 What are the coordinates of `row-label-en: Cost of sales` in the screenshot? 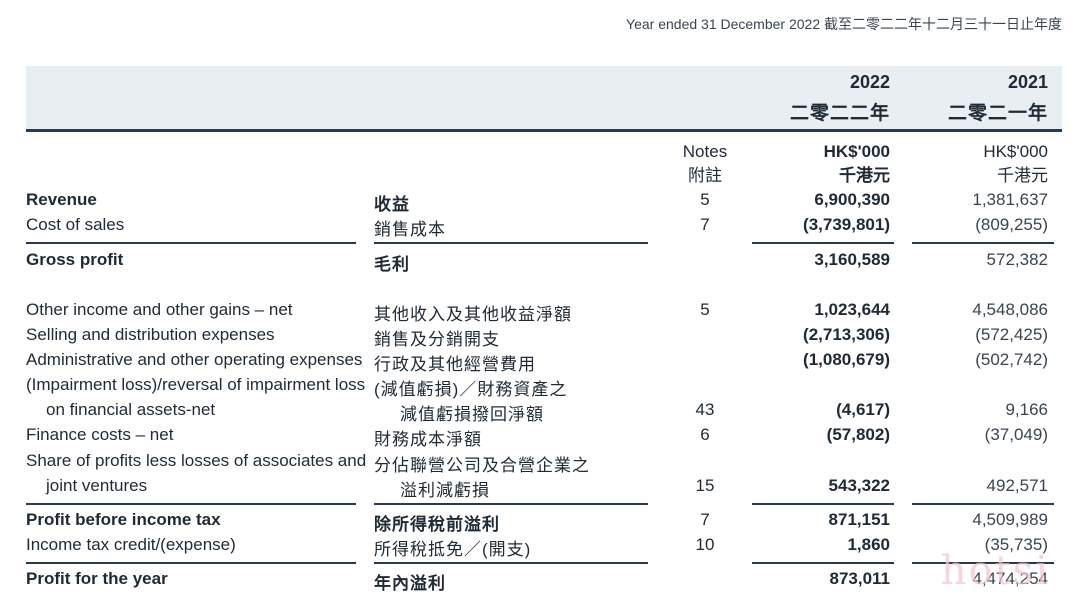 It's located at (75, 224).